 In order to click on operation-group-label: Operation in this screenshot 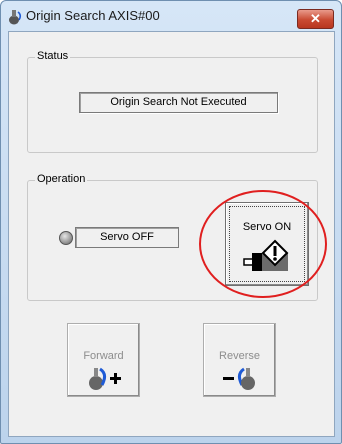, I will do `click(61, 179)`.